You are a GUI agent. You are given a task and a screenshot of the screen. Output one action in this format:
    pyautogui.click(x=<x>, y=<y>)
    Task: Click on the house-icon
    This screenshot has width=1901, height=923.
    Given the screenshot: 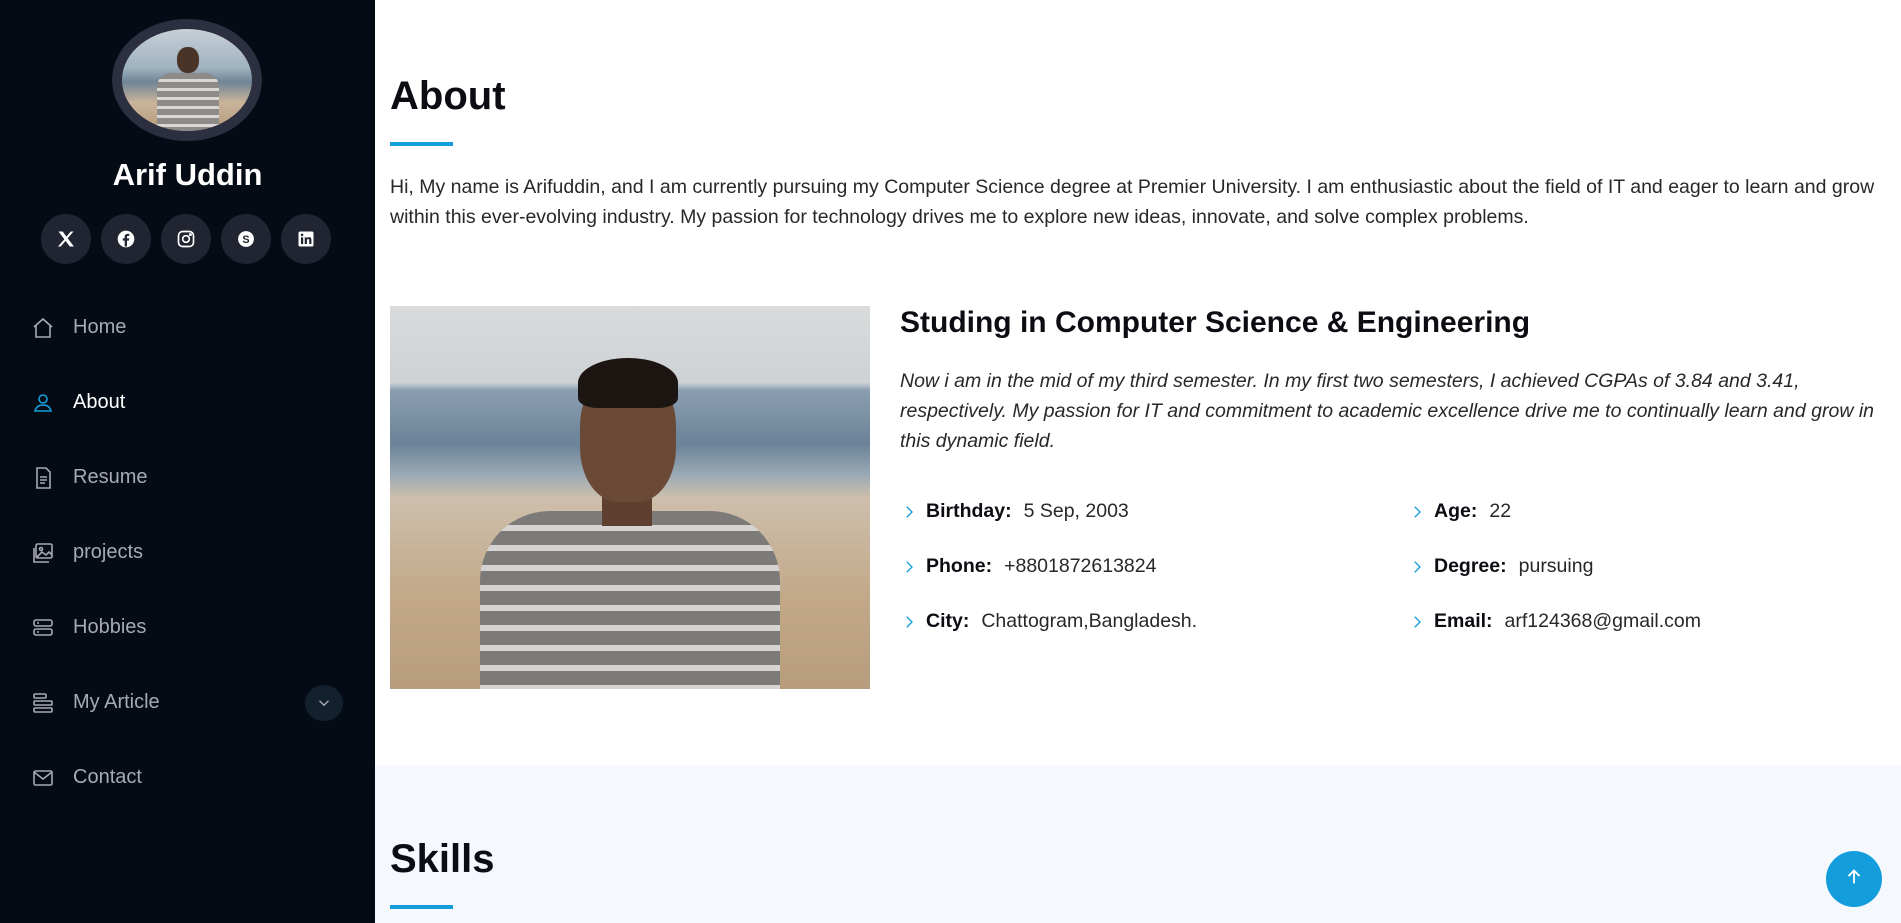 What is the action you would take?
    pyautogui.click(x=44, y=328)
    